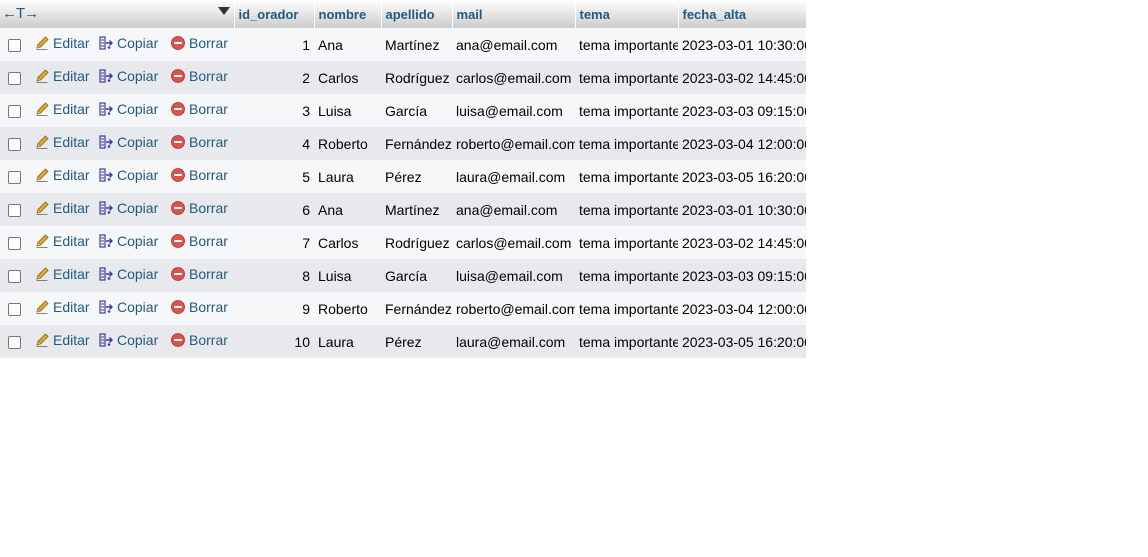  I want to click on cell-fecha-alta: 2023-03-02 14:45:00, so click(742, 77).